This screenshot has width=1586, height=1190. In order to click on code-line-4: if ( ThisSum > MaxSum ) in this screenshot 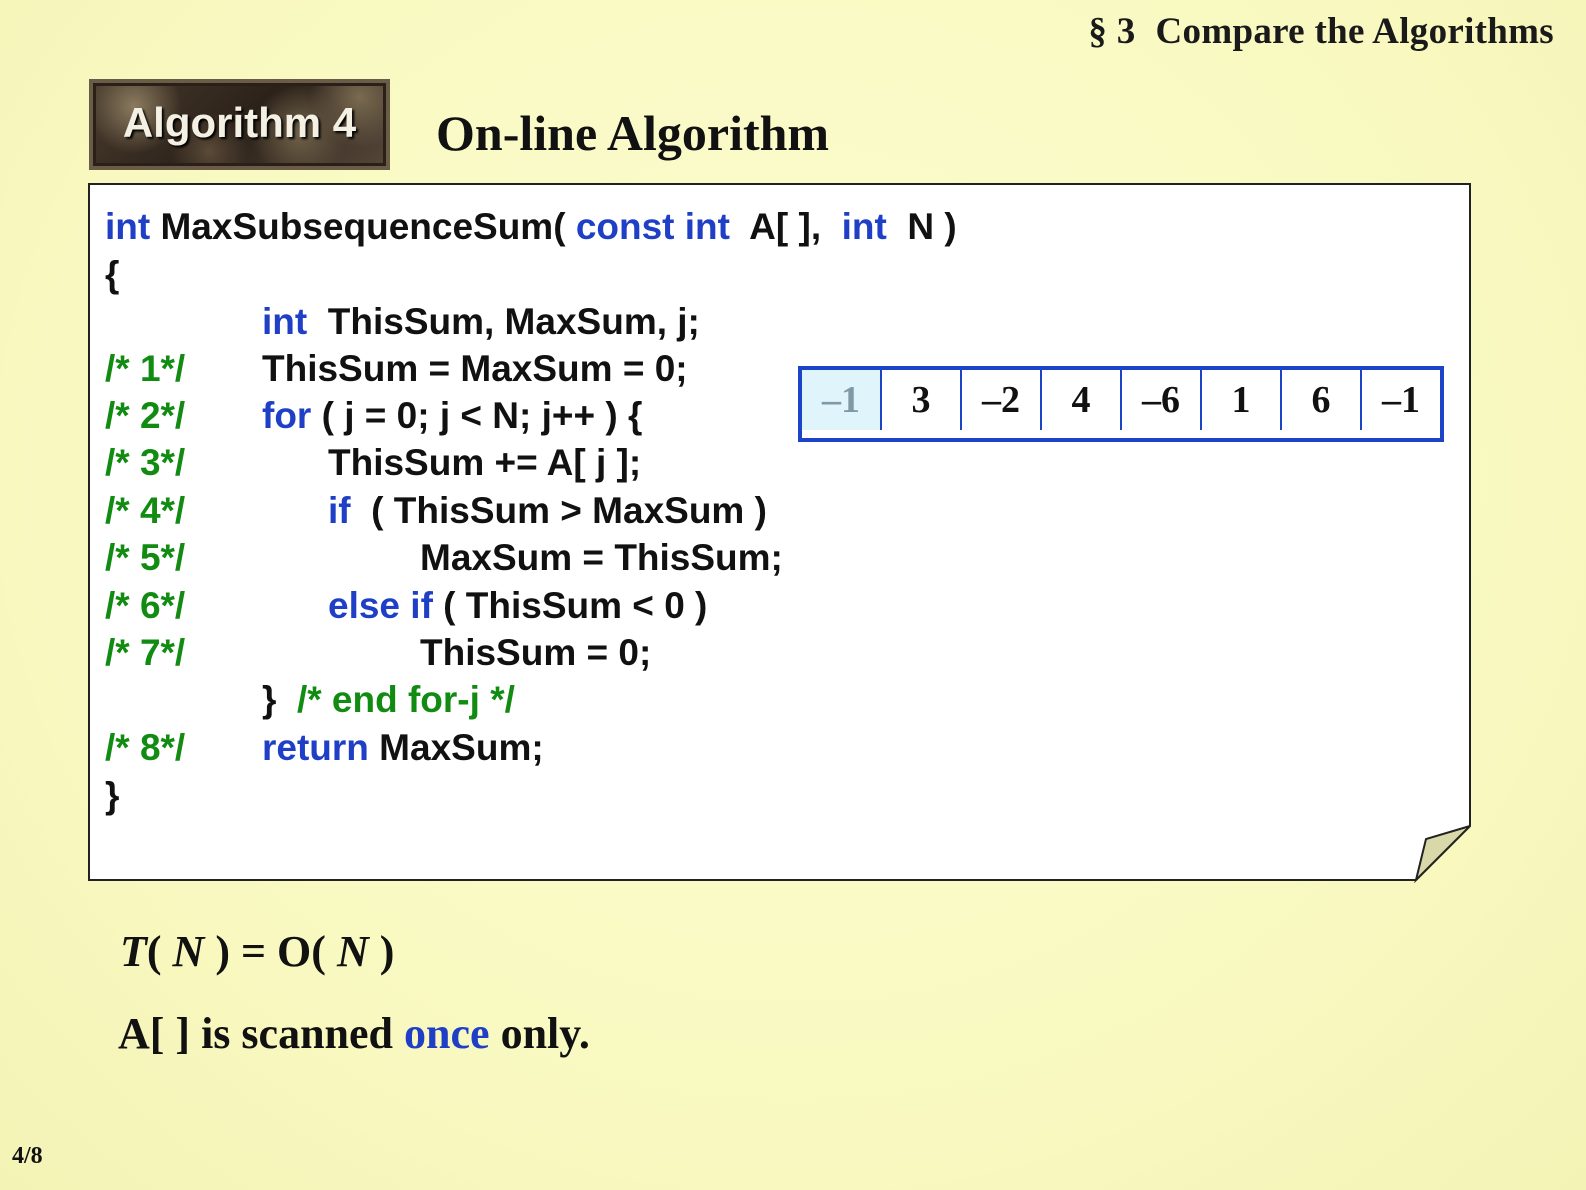, I will do `click(547, 510)`.